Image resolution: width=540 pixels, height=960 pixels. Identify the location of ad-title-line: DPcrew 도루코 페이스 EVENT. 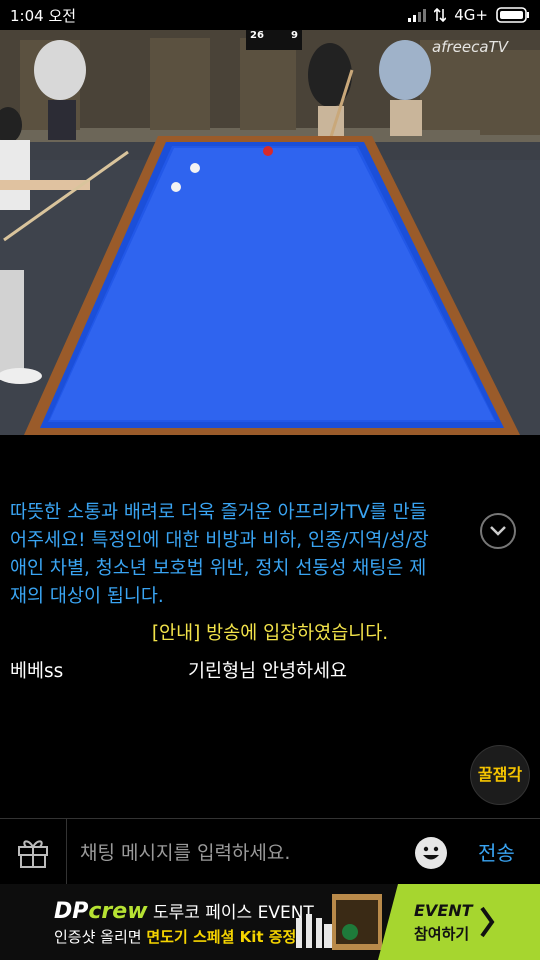
(184, 911).